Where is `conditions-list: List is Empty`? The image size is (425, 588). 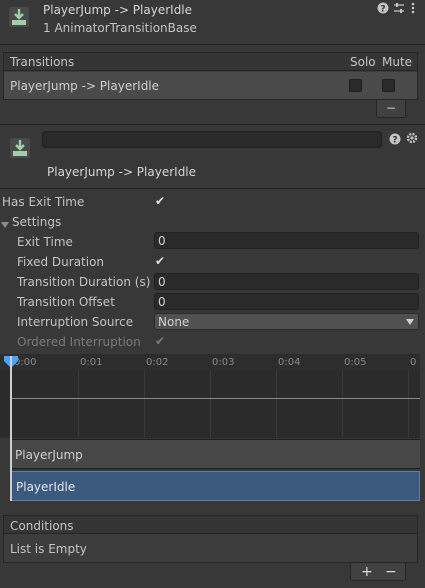
conditions-list: List is Empty is located at coordinates (210, 548).